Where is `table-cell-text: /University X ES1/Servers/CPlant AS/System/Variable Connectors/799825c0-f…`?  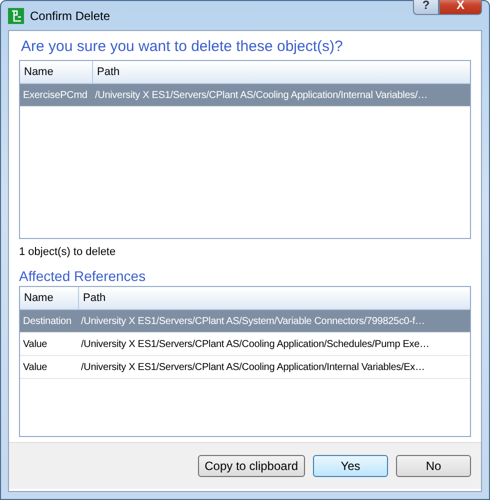 table-cell-text: /University X ES1/Servers/CPlant AS/System/Variable Connectors/799825c0-f… is located at coordinates (253, 321).